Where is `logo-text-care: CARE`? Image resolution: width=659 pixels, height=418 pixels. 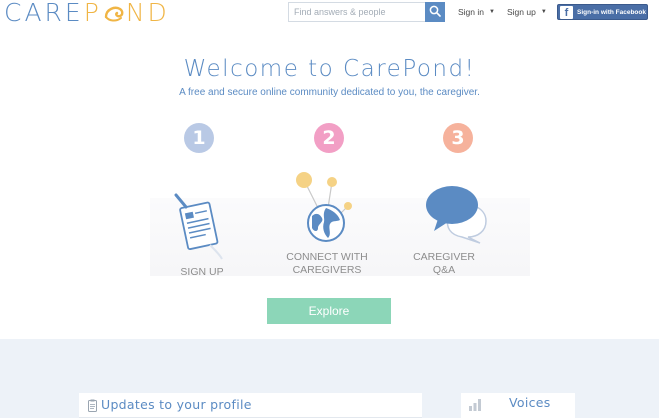 logo-text-care: CARE is located at coordinates (44, 13).